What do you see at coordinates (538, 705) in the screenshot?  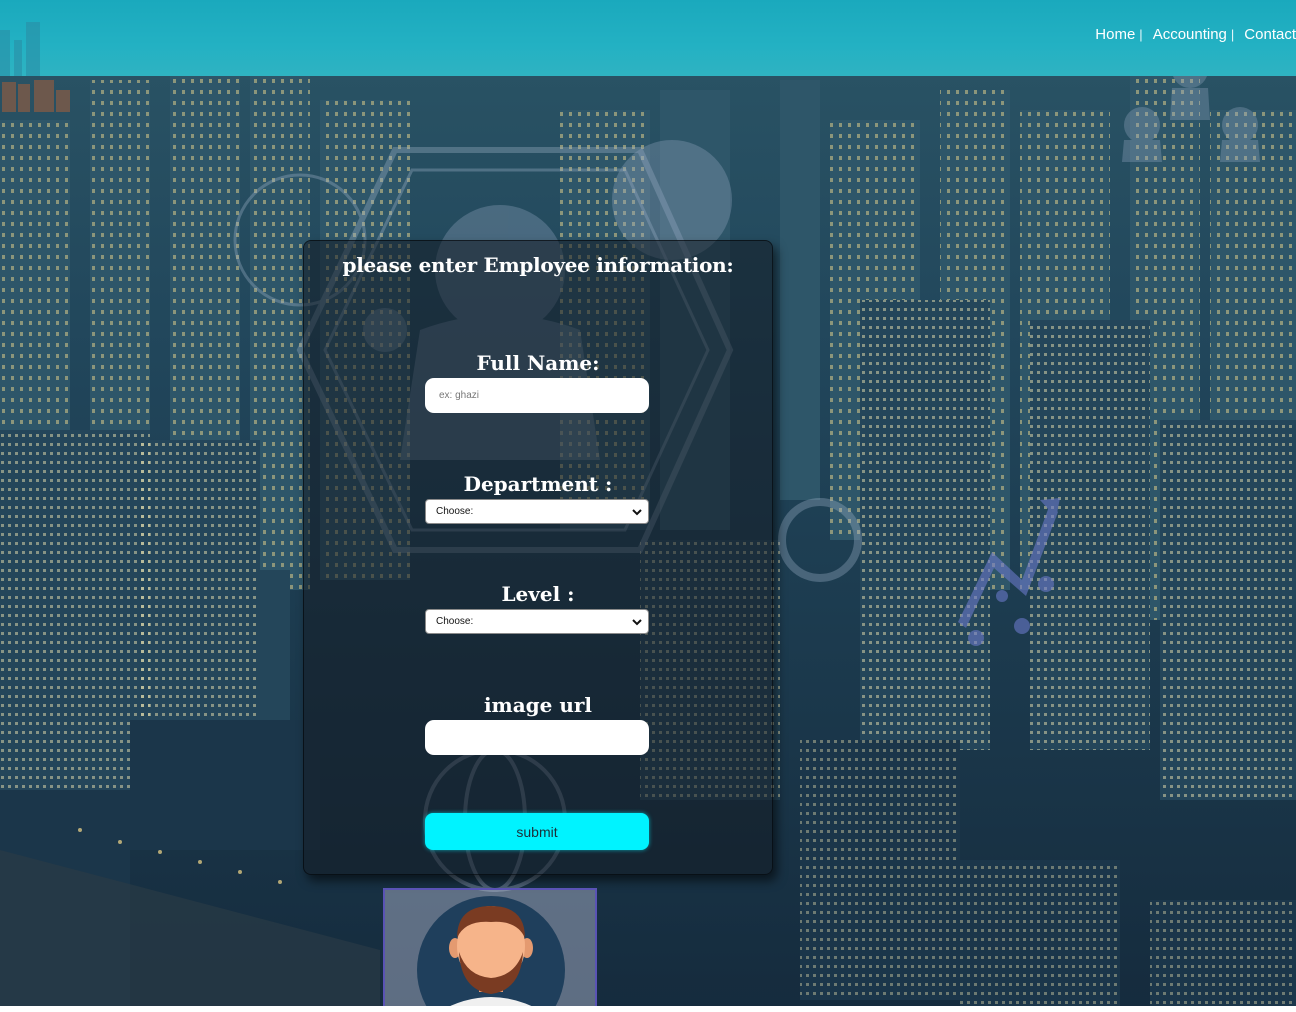 I see `image-url-label: image url` at bounding box center [538, 705].